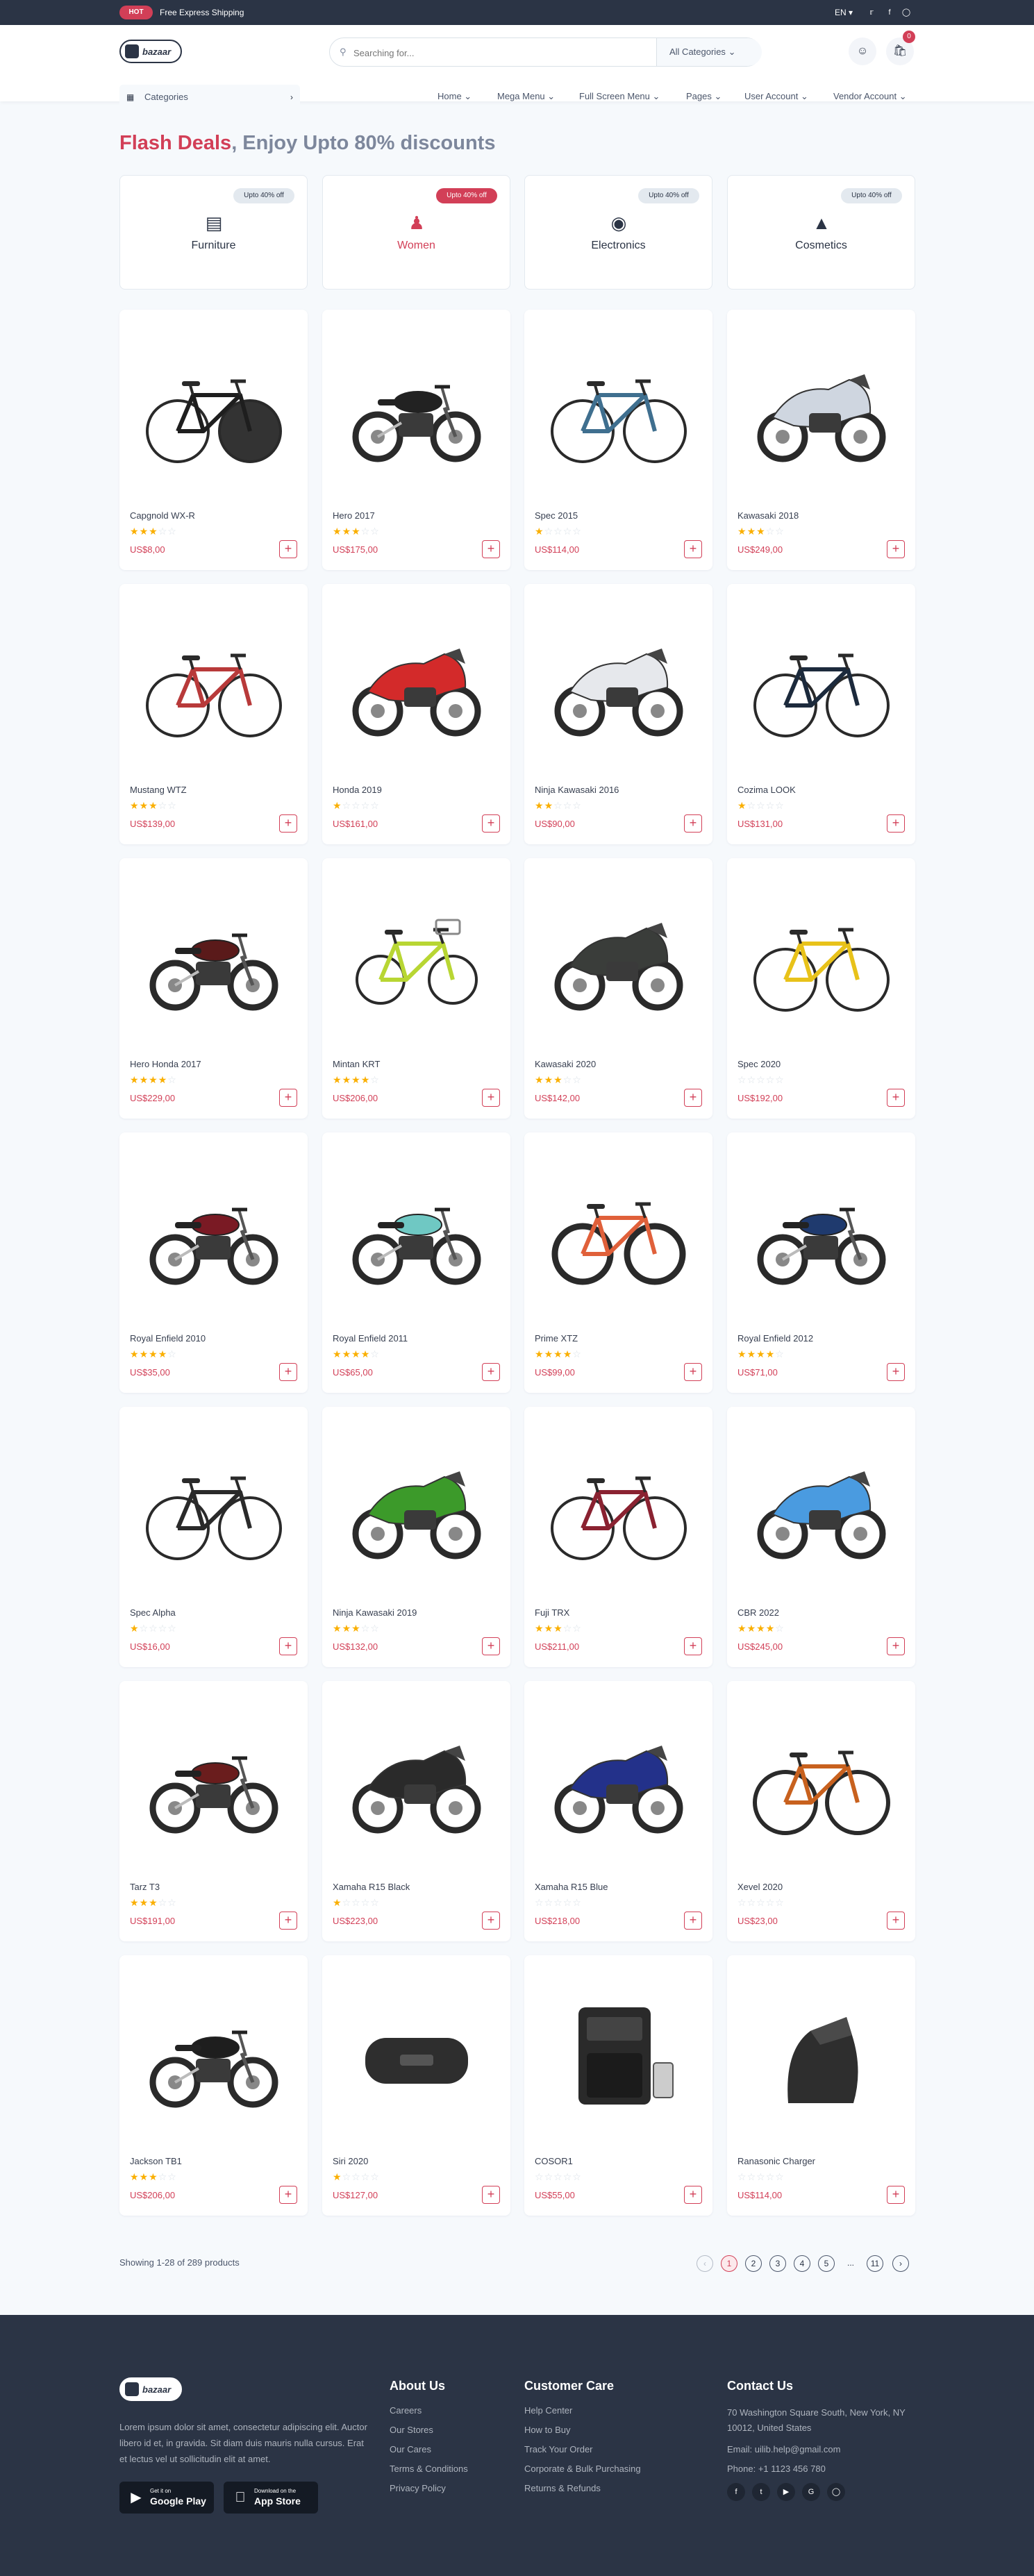 Image resolution: width=1034 pixels, height=2576 pixels. I want to click on product-card: Xamaha R15 Black ★☆☆☆☆ US$223,00 +, so click(416, 1811).